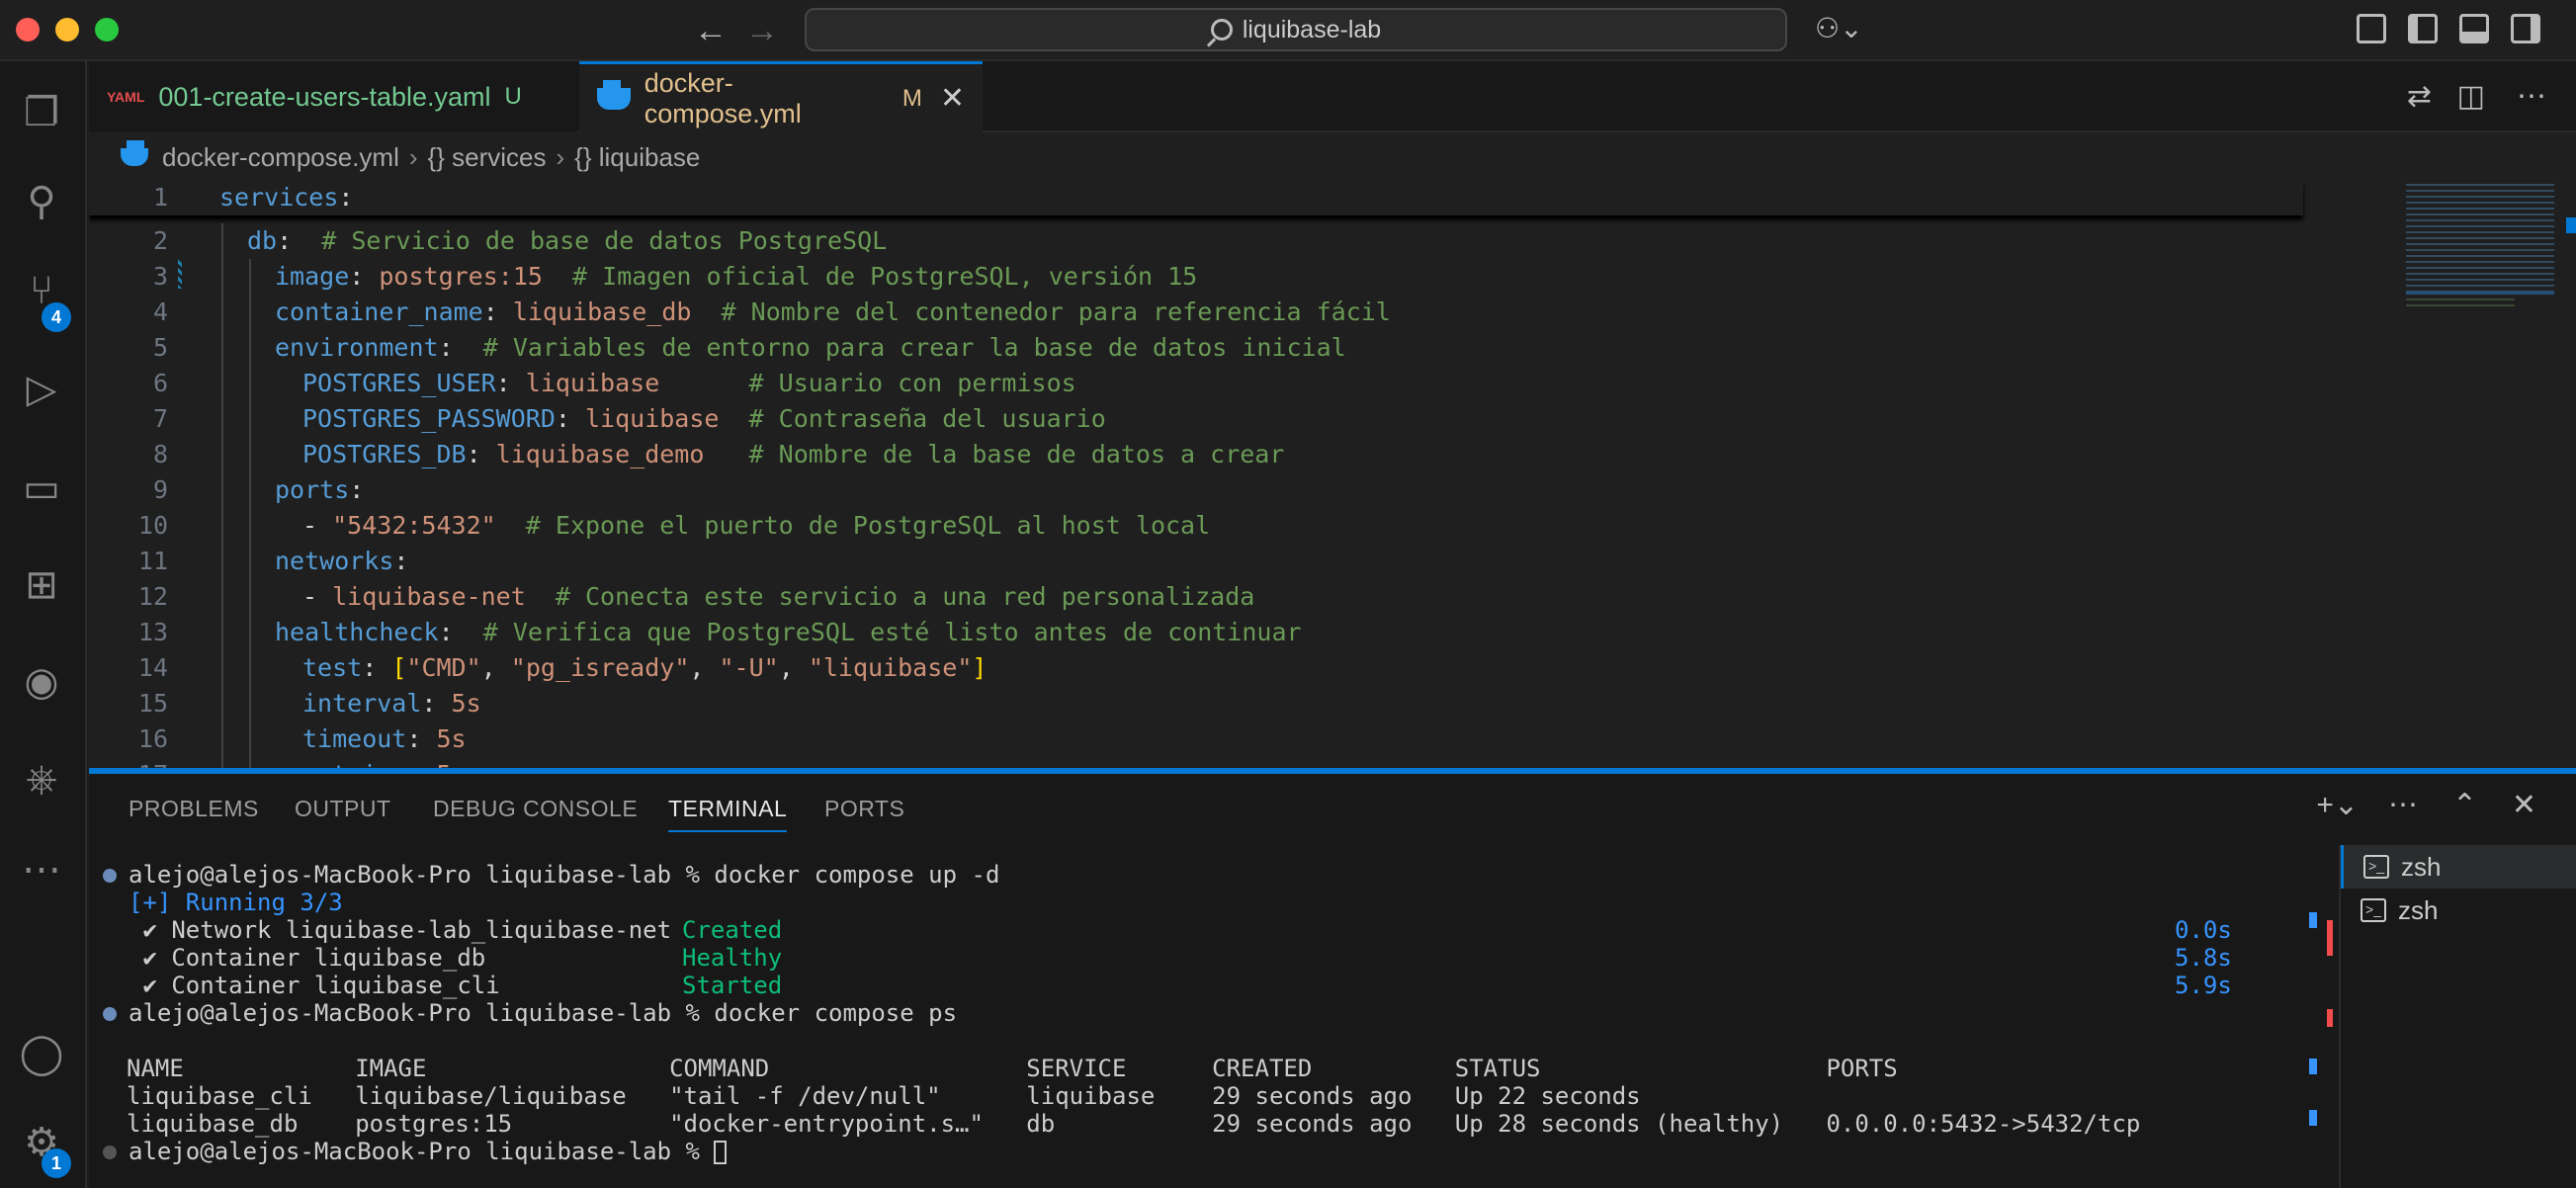 The image size is (2576, 1188). What do you see at coordinates (2525, 28) in the screenshot?
I see `toggle-secondary-sidebar-icon` at bounding box center [2525, 28].